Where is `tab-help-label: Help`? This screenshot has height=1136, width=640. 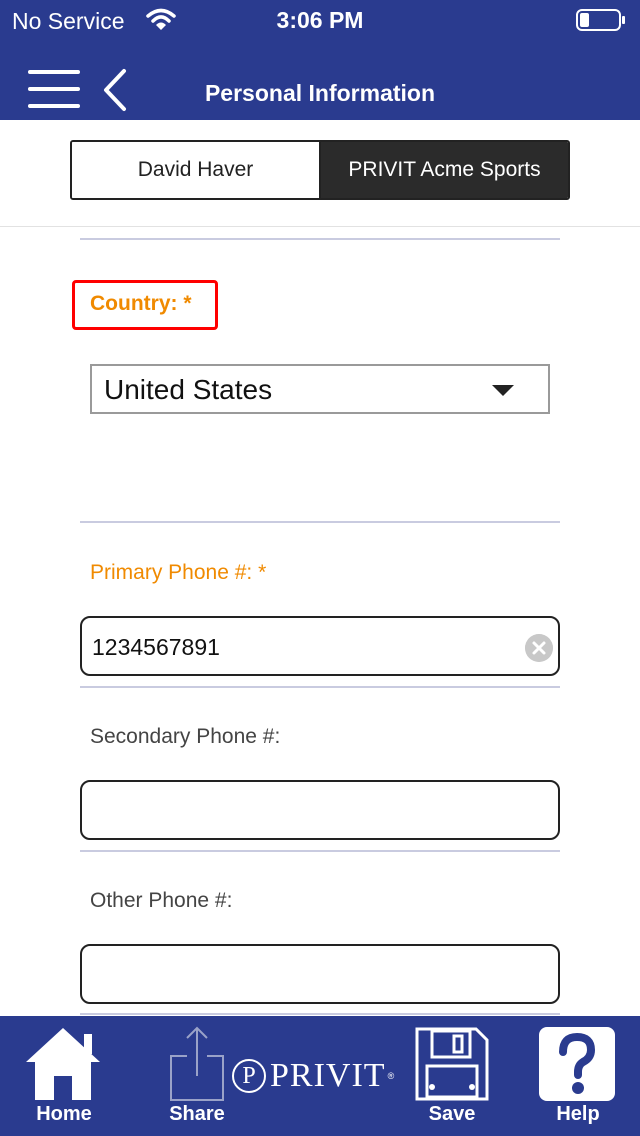 tab-help-label: Help is located at coordinates (578, 1114).